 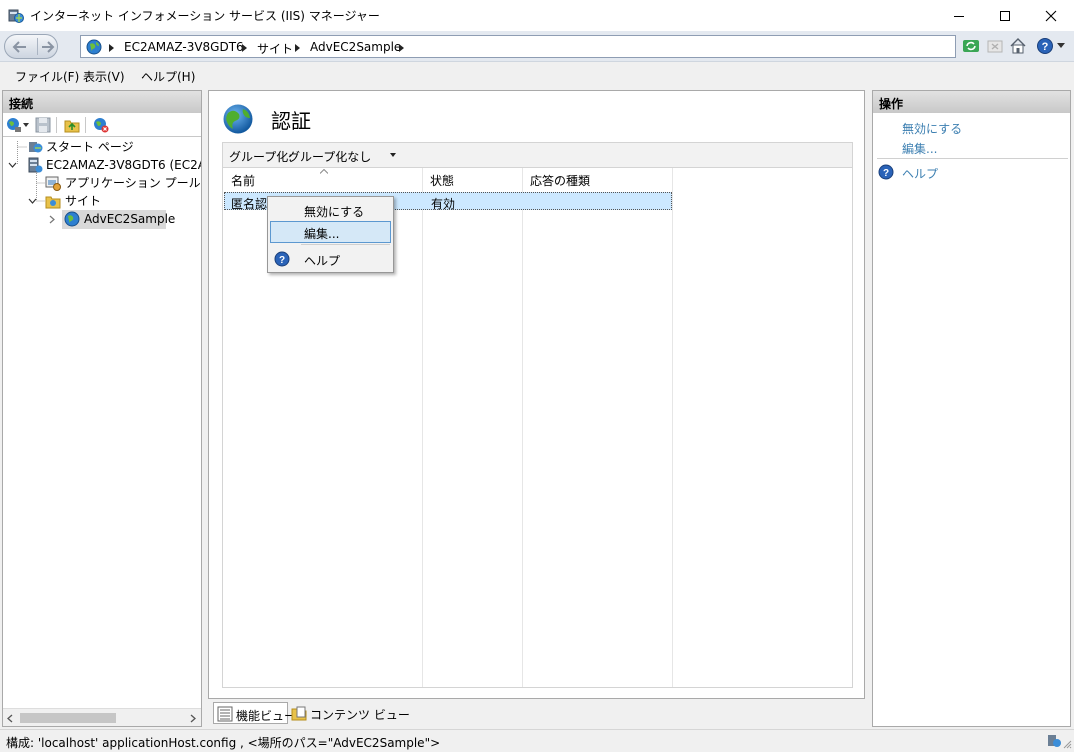 I want to click on tree-site-advec2sample: AdvEC2Sample, so click(x=129, y=219).